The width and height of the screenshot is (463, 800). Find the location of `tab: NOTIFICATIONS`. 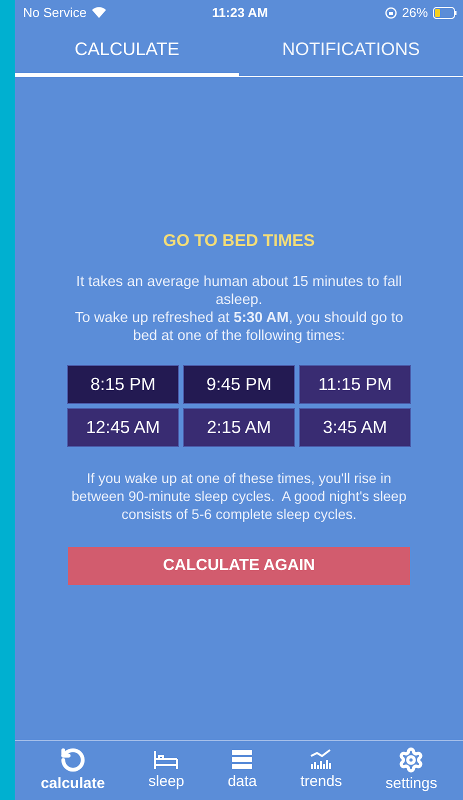

tab: NOTIFICATIONS is located at coordinates (351, 51).